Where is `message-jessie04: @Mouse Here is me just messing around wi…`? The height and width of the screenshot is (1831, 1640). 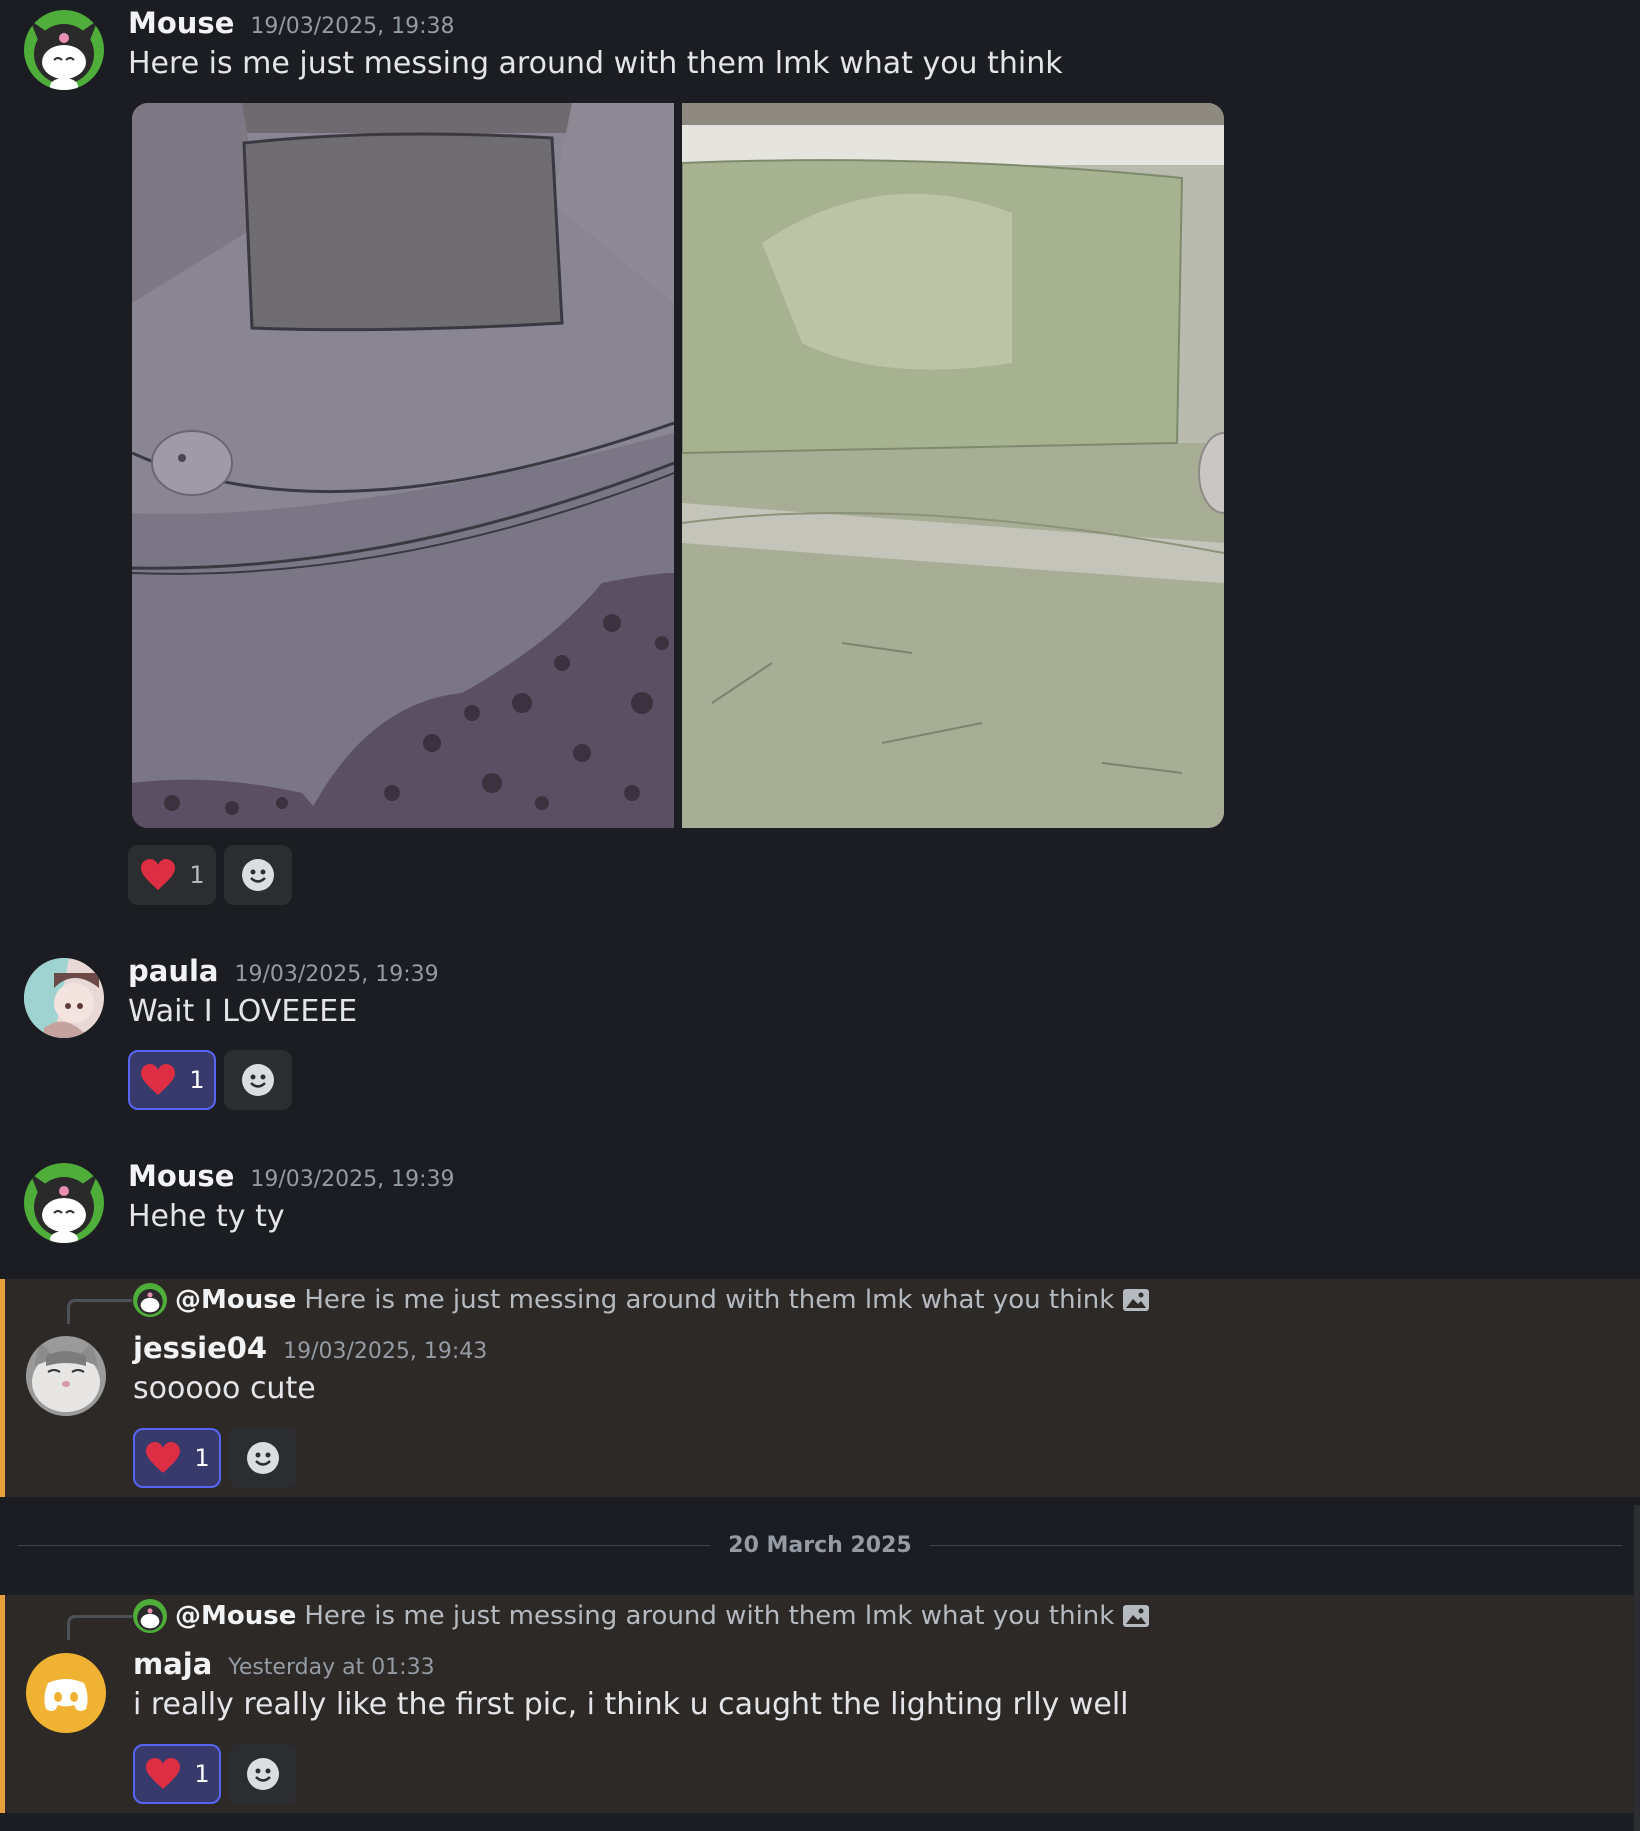
message-jessie04: @Mouse Here is me just messing around wi… is located at coordinates (820, 1388).